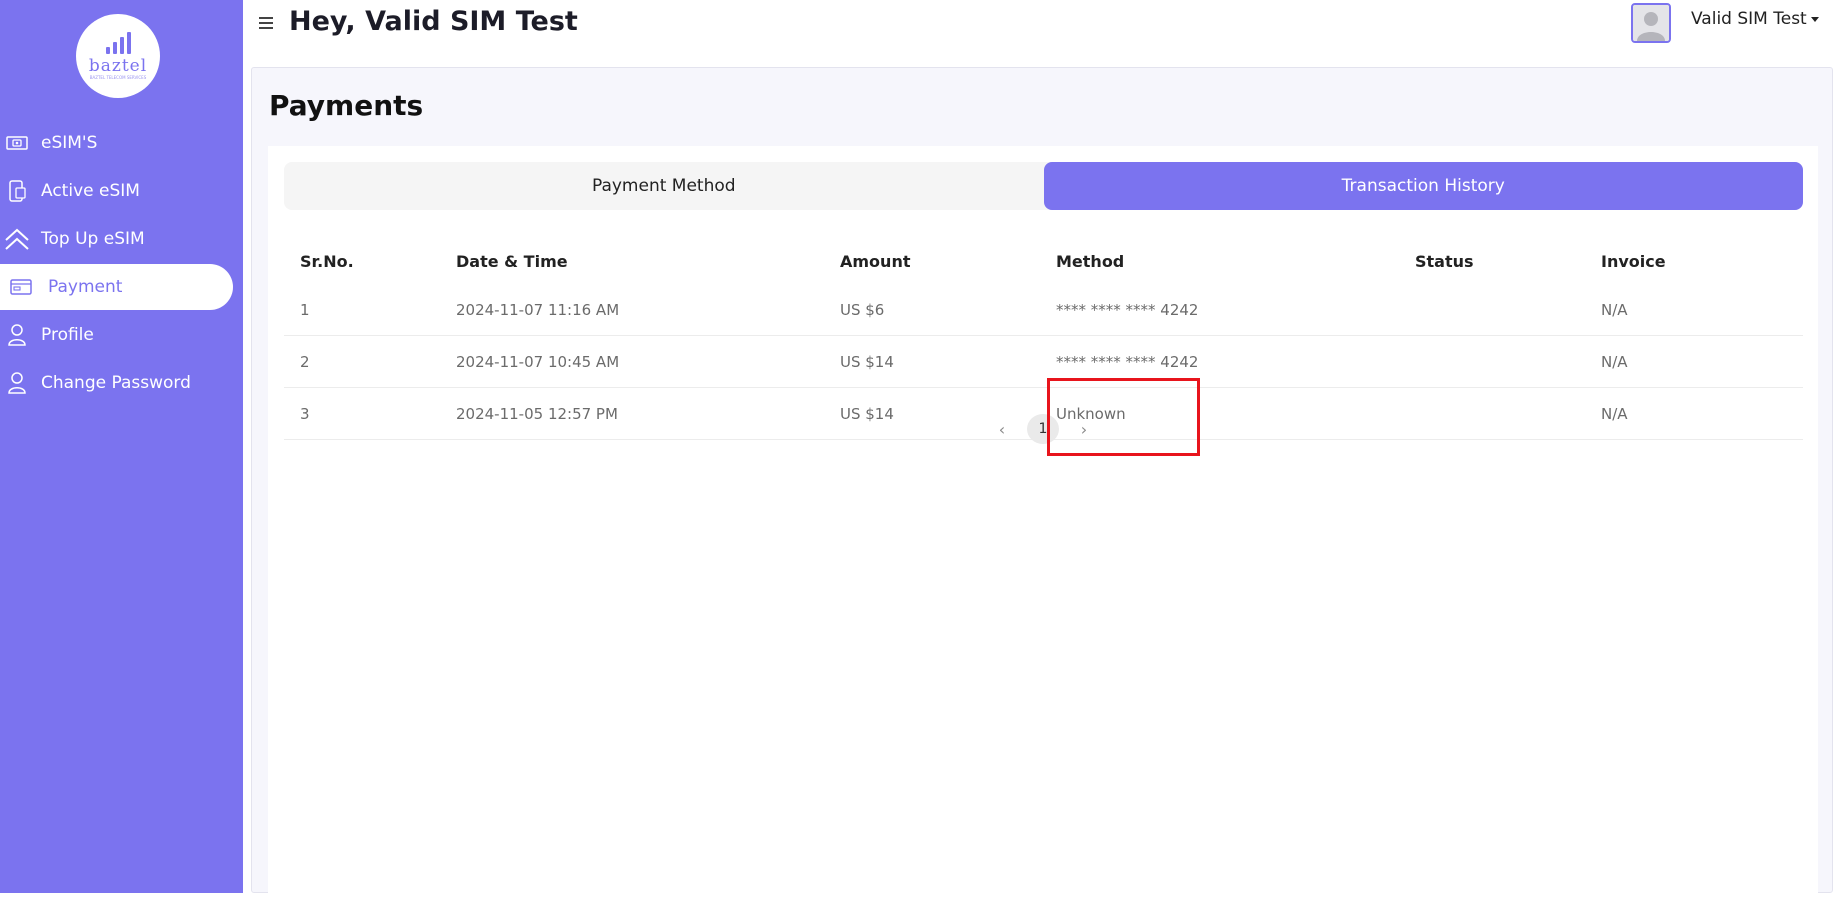 Image resolution: width=1840 pixels, height=906 pixels. Describe the element at coordinates (346, 105) in the screenshot. I see `page-title: Payments` at that location.